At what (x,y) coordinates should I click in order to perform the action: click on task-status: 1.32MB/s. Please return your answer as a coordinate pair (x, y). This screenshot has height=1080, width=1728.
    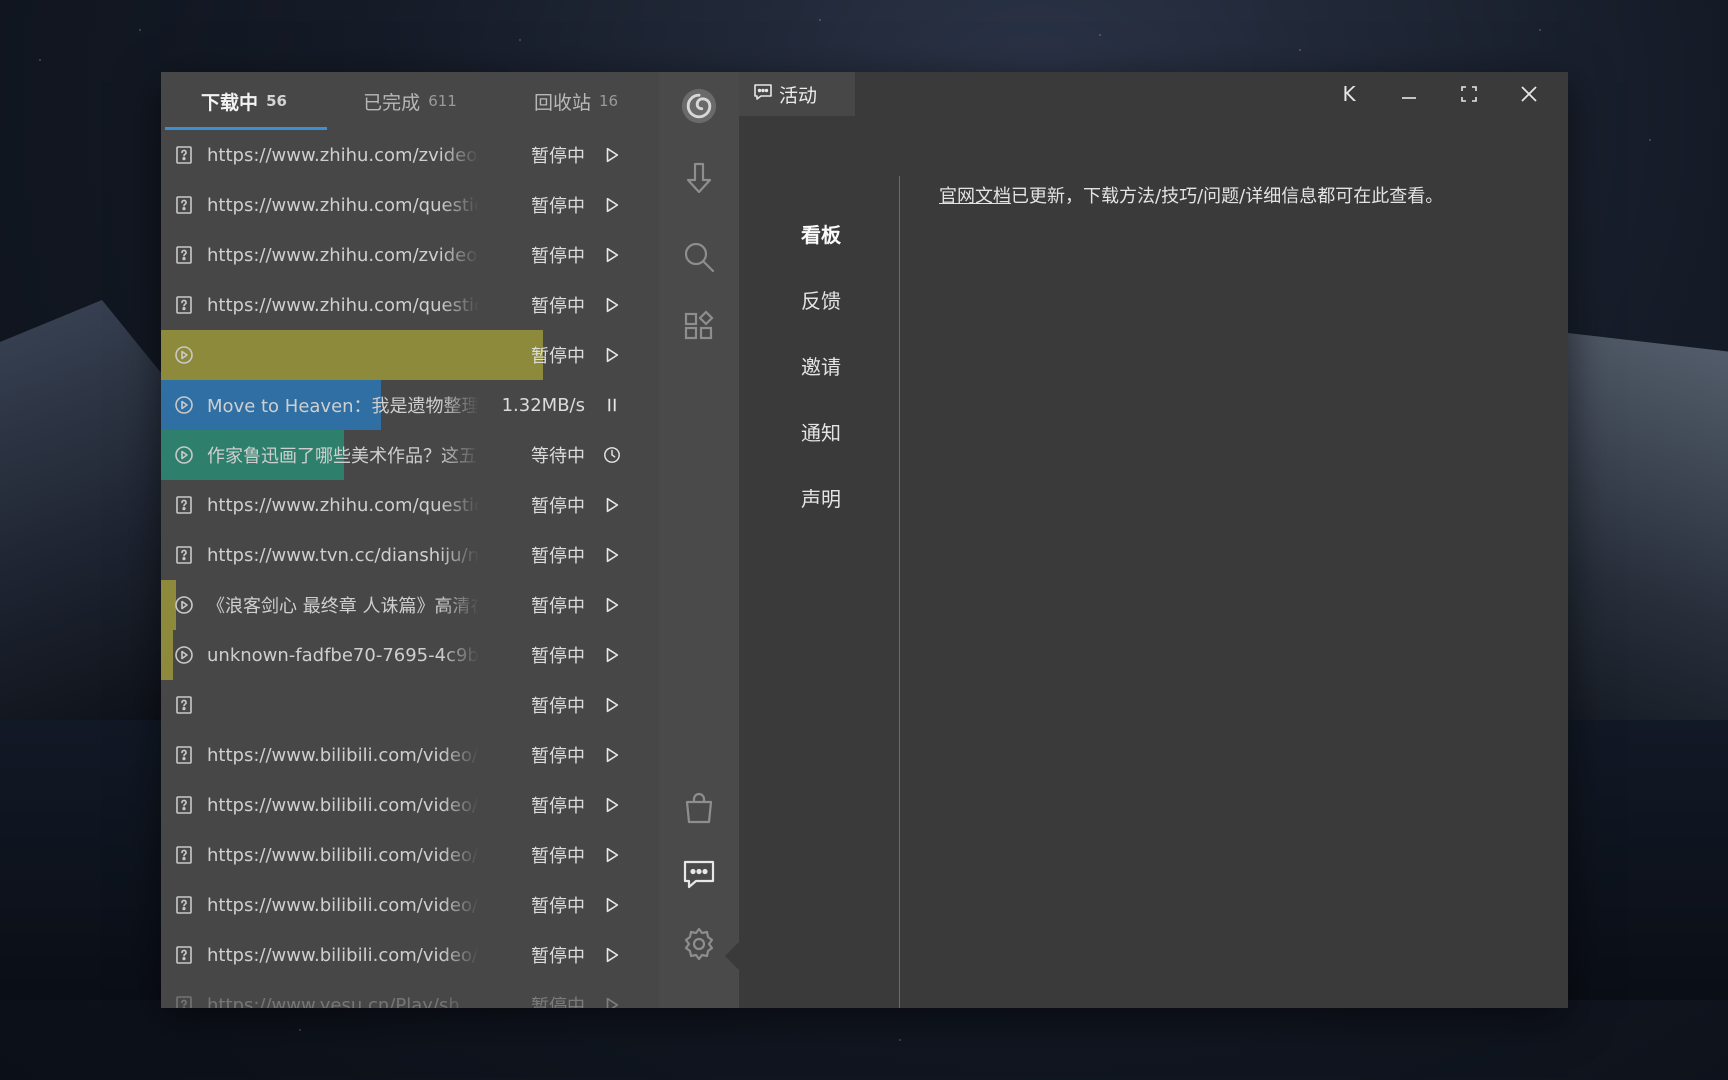
    Looking at the image, I should click on (543, 405).